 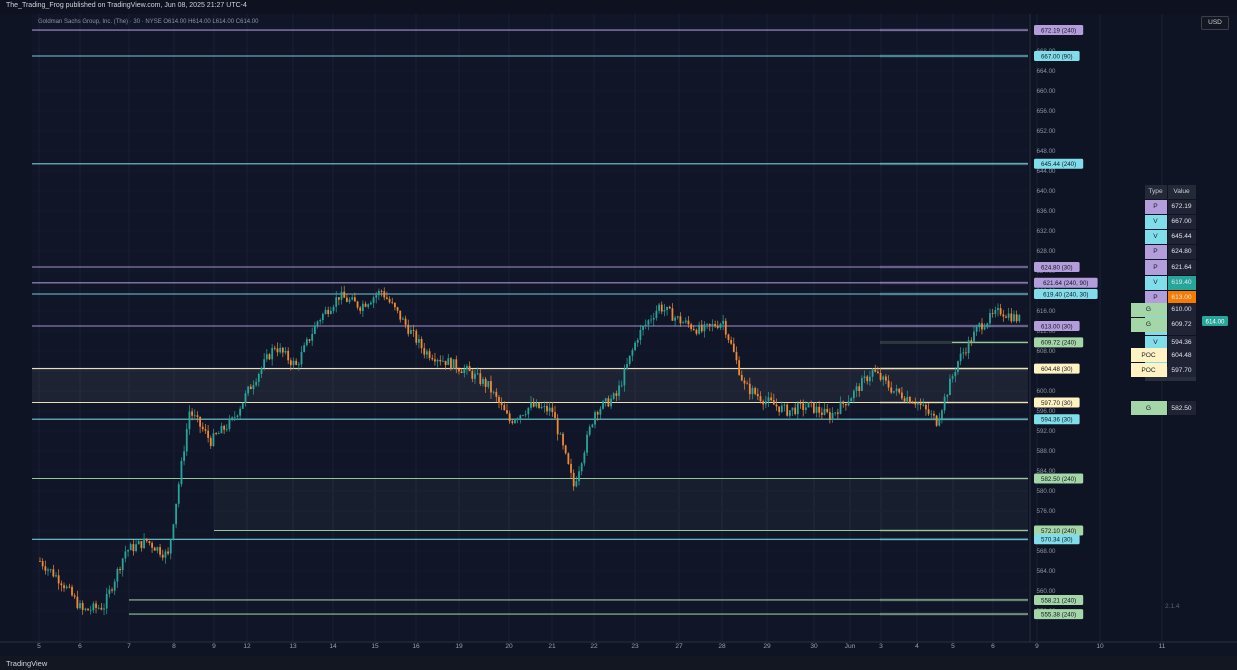 I want to click on table-cell-value: 667.00, so click(x=1181, y=222).